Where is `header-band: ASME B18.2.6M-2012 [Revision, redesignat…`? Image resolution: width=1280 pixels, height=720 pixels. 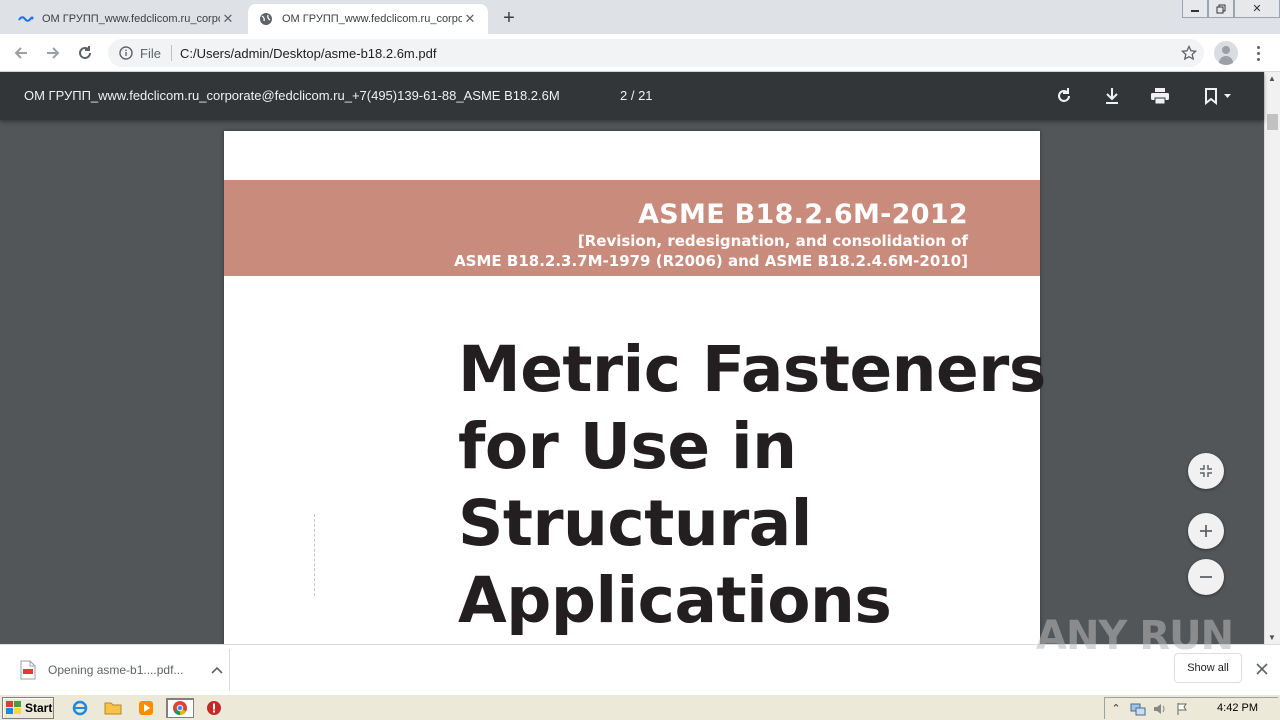
header-band: ASME B18.2.6M-2012 [Revision, redesignat… is located at coordinates (632, 228).